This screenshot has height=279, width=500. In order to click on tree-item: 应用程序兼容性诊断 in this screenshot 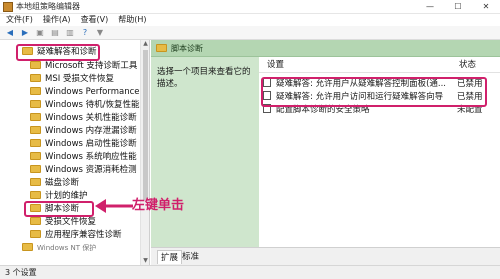, I will do `click(76, 235)`.